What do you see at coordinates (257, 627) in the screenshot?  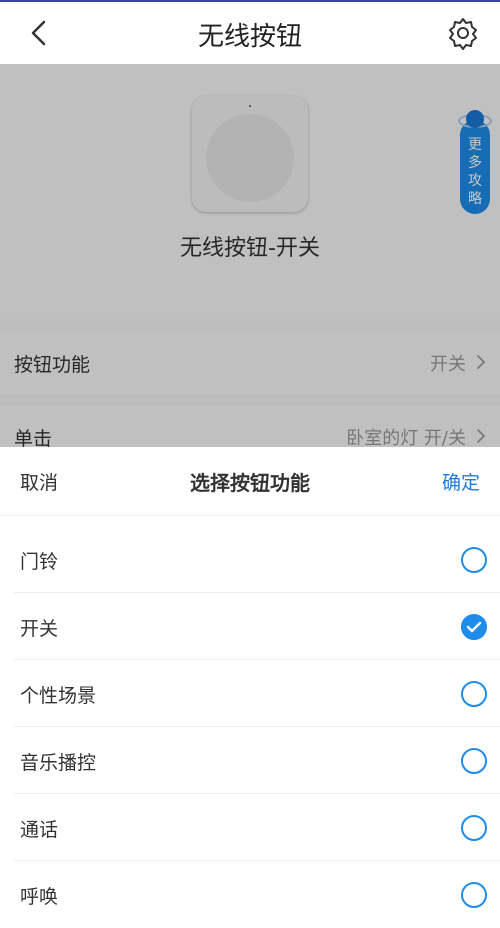 I see `option-switch: 开关` at bounding box center [257, 627].